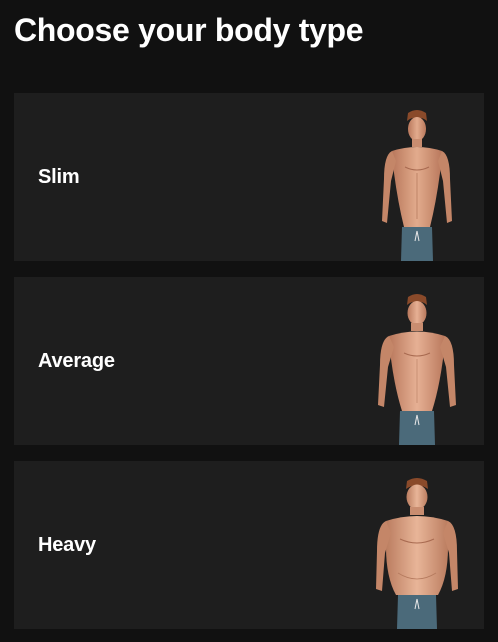 This screenshot has width=498, height=642. I want to click on page-title: Choose your body type, so click(189, 30).